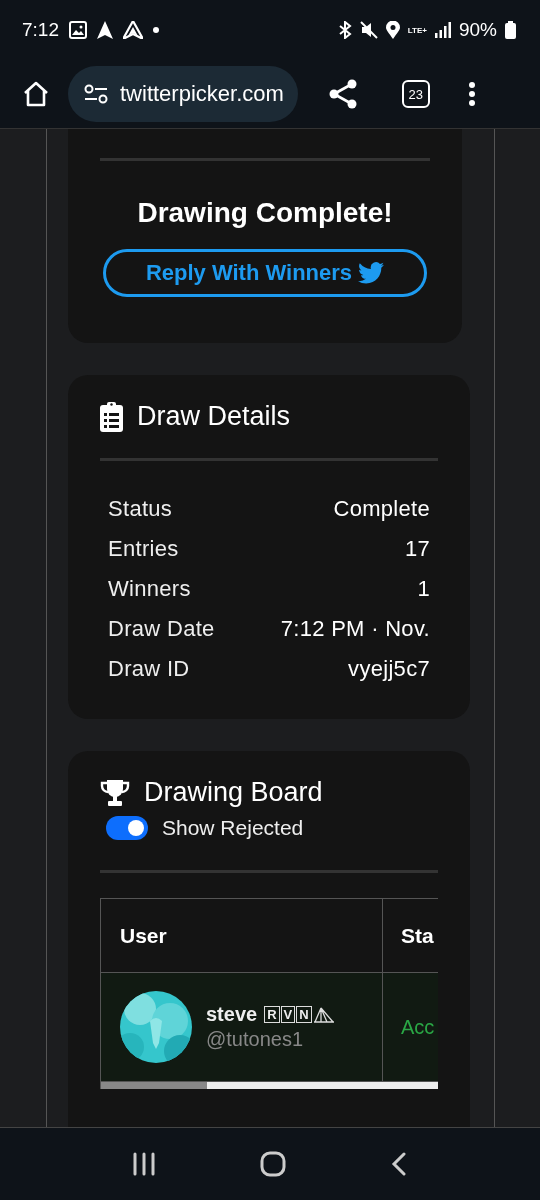 The image size is (540, 1200). What do you see at coordinates (156, 30) in the screenshot?
I see `dot-icon` at bounding box center [156, 30].